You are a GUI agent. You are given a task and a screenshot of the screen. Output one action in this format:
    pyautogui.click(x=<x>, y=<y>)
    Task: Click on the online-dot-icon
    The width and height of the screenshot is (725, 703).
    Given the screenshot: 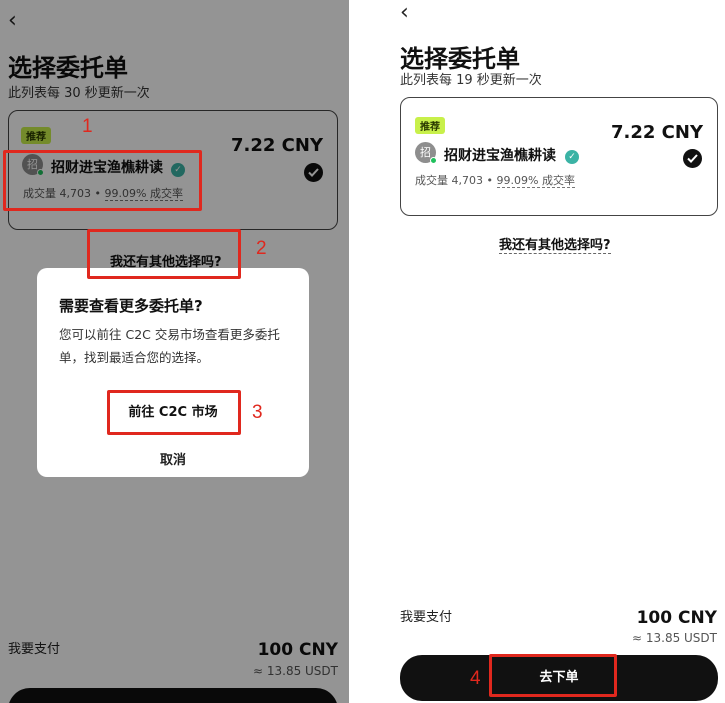 What is the action you would take?
    pyautogui.click(x=433, y=160)
    